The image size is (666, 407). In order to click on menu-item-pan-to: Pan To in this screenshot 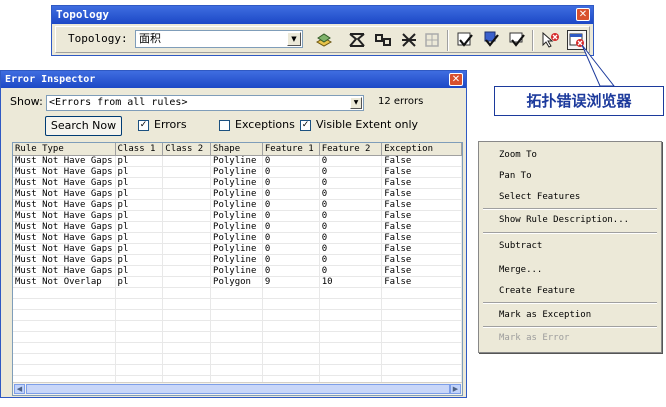, I will do `click(515, 176)`.